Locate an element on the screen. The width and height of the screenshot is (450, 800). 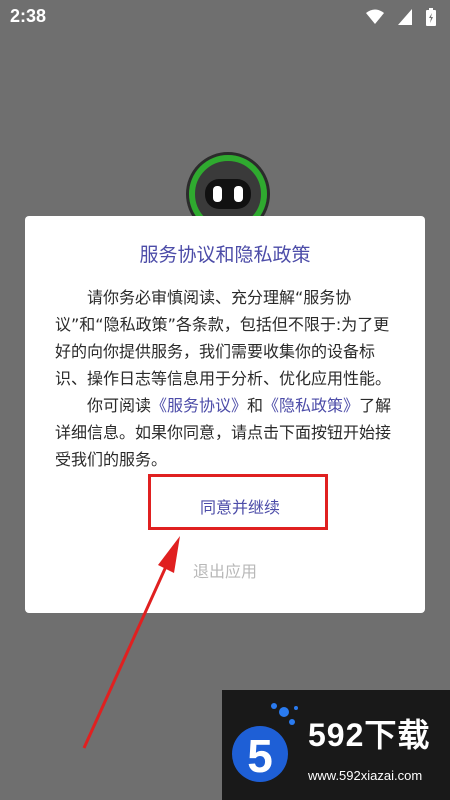
watermark-brand: 592下载 is located at coordinates (369, 735).